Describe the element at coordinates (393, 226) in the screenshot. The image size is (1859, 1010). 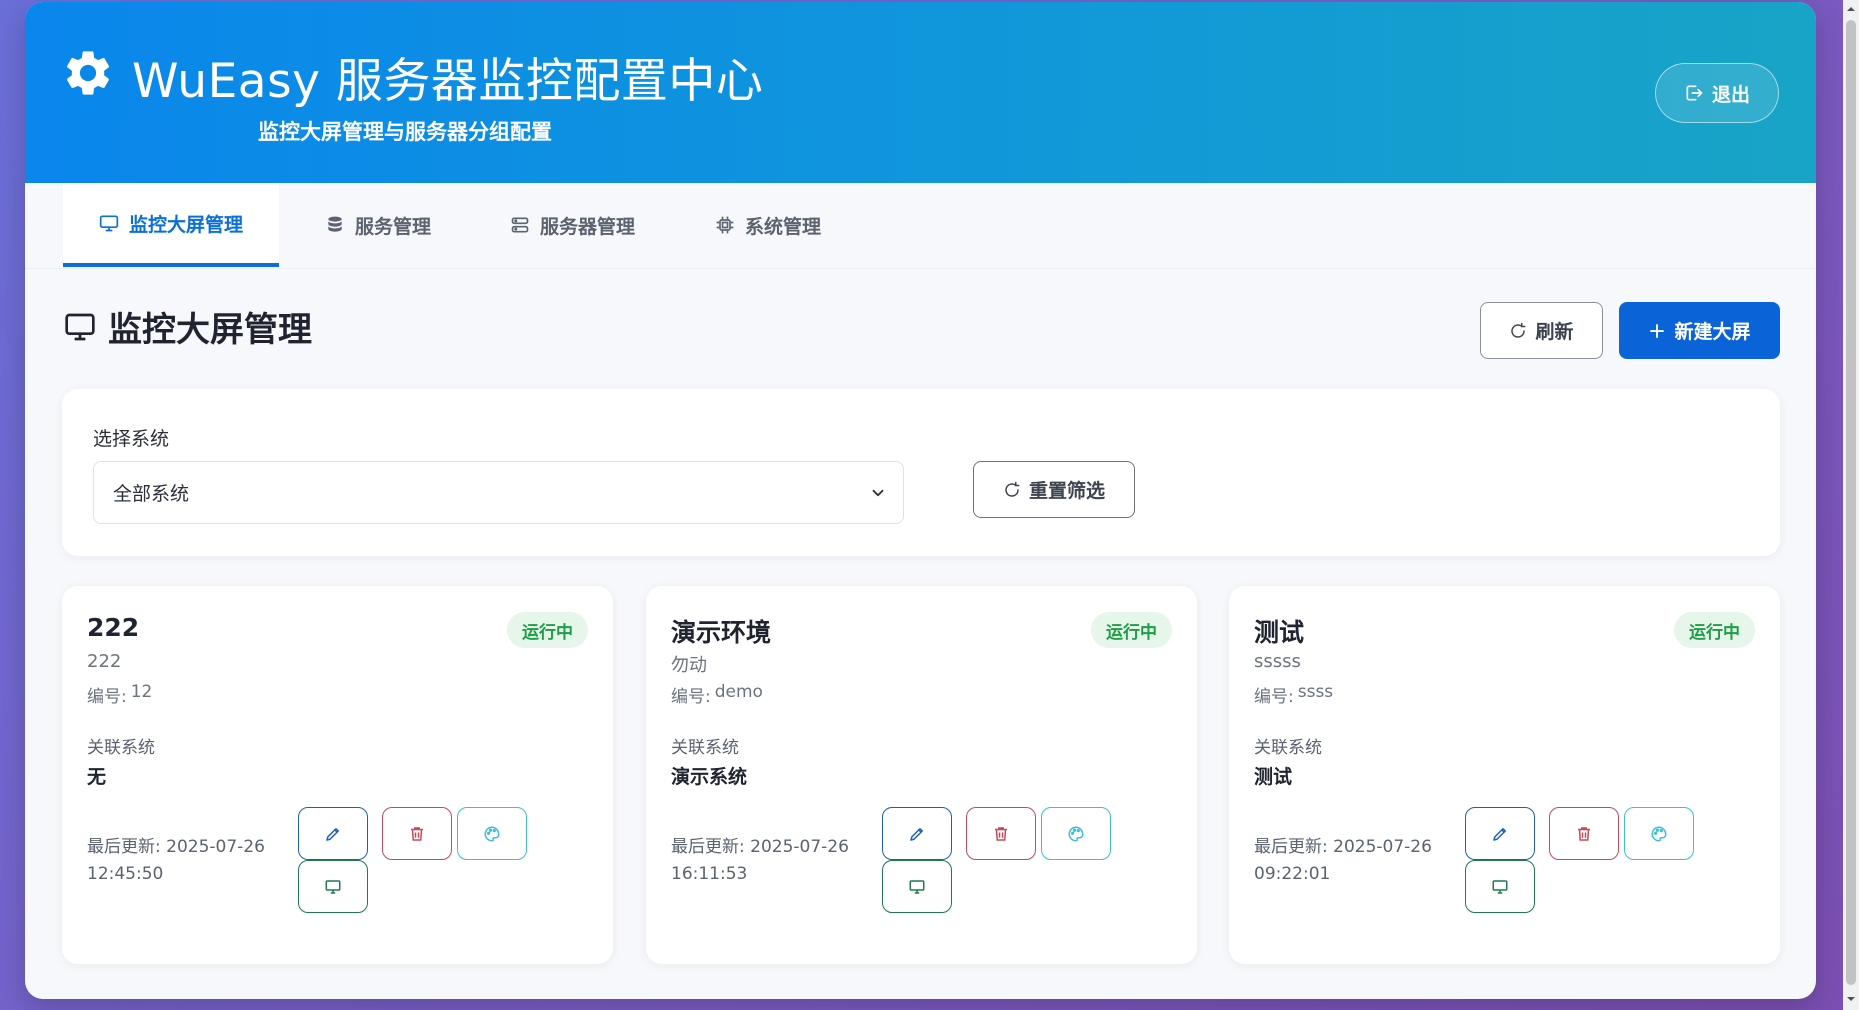
I see `tab-label: 服务管理` at that location.